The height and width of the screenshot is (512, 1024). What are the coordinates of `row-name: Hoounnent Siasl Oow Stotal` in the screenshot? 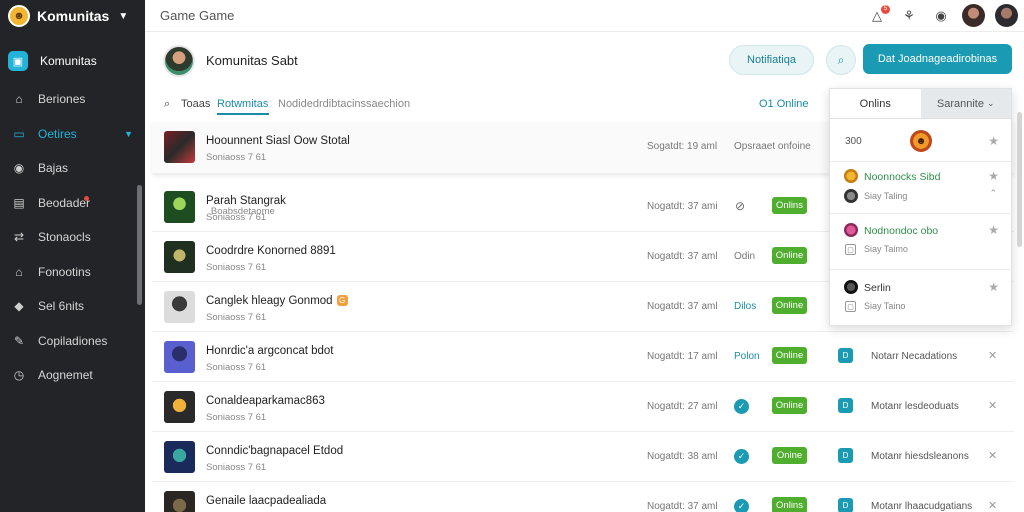 It's located at (278, 141).